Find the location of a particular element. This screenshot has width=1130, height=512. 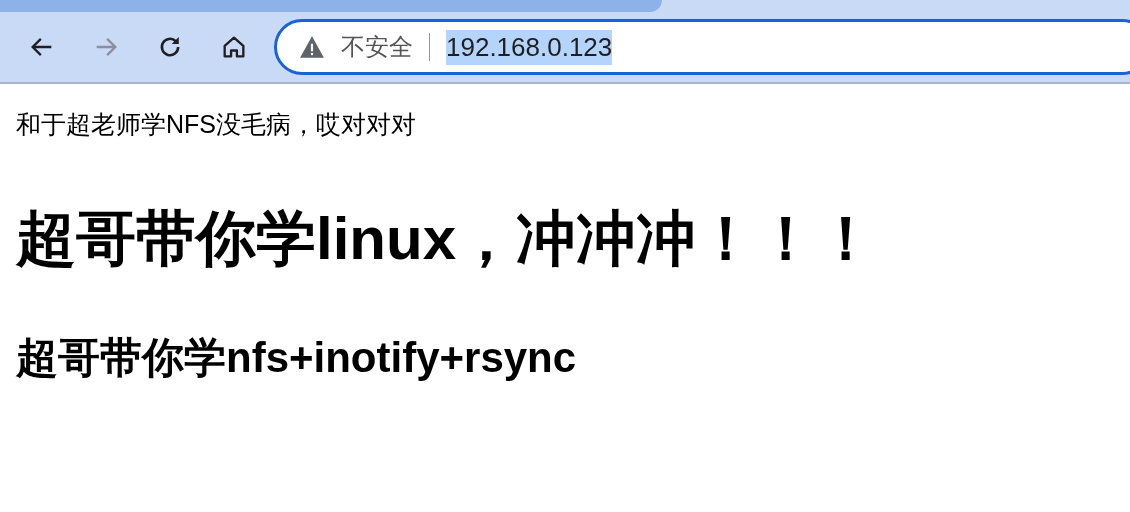

url-text: 192.168.0.123 is located at coordinates (529, 47).